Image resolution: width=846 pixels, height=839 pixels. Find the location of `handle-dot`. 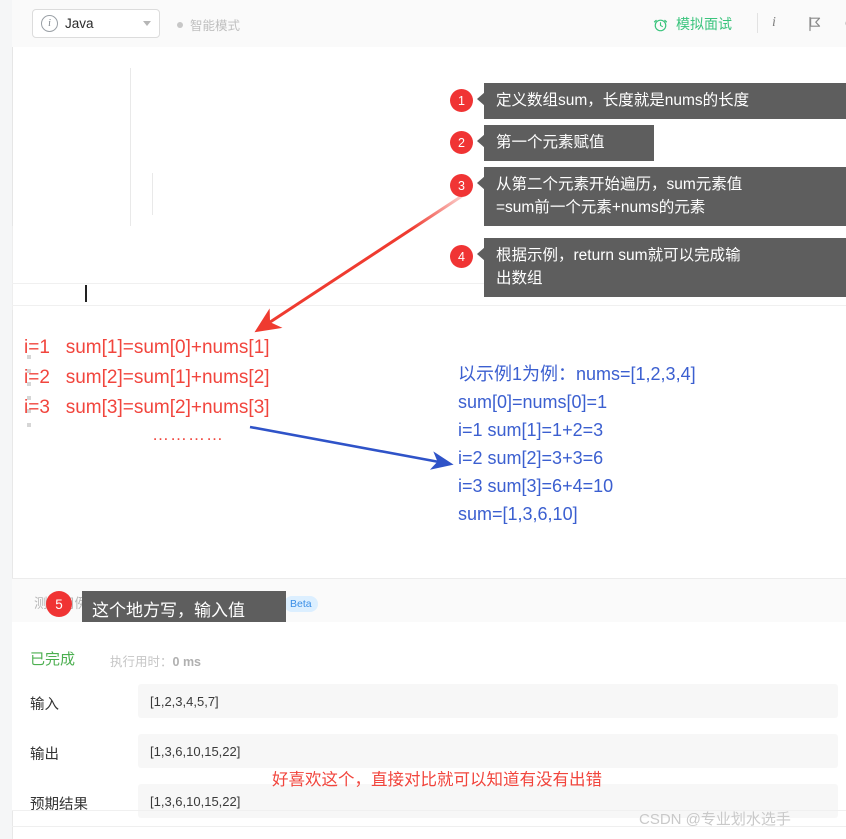

handle-dot is located at coordinates (29, 424).